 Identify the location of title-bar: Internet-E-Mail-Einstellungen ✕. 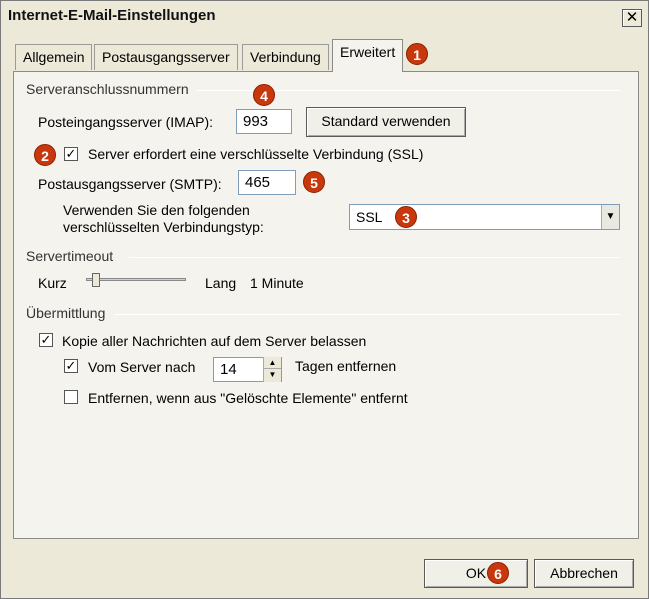
(324, 17).